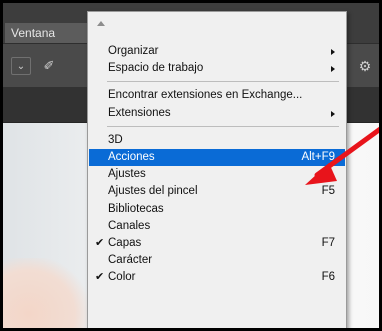 Image resolution: width=382 pixels, height=331 pixels. Describe the element at coordinates (217, 260) in the screenshot. I see `menu-item-carácter: Carácter` at that location.